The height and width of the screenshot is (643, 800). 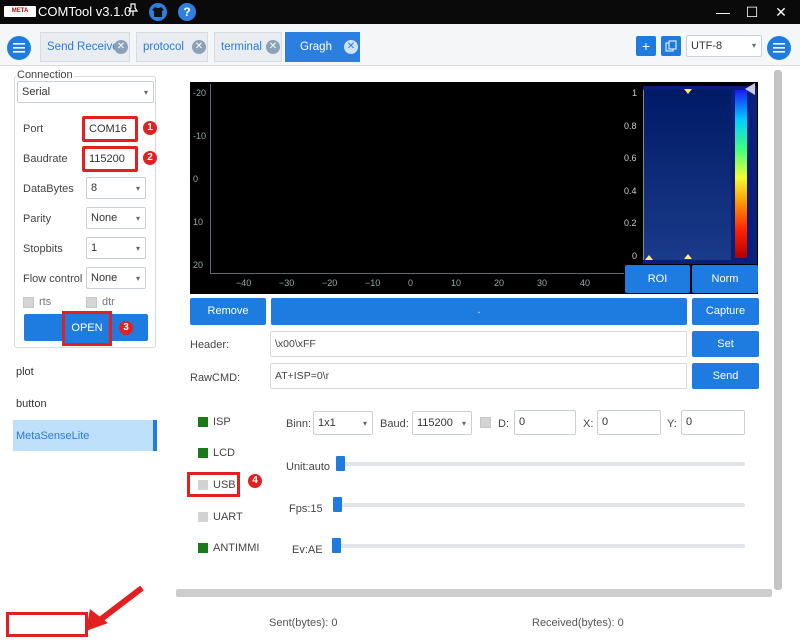 I want to click on x-tick-label: −40, so click(x=244, y=283).